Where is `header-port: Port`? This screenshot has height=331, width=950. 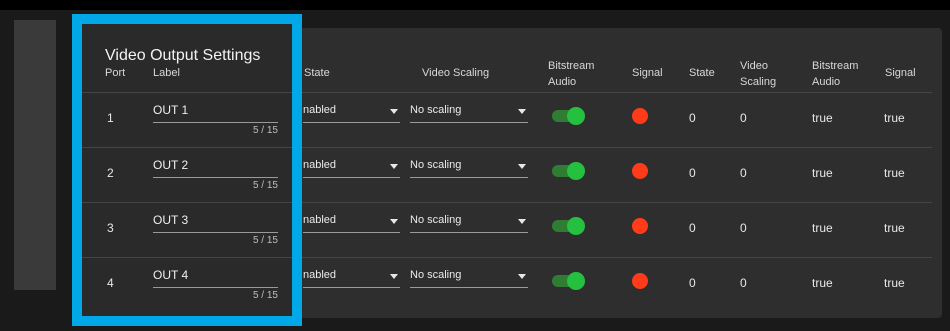
header-port: Port is located at coordinates (115, 73).